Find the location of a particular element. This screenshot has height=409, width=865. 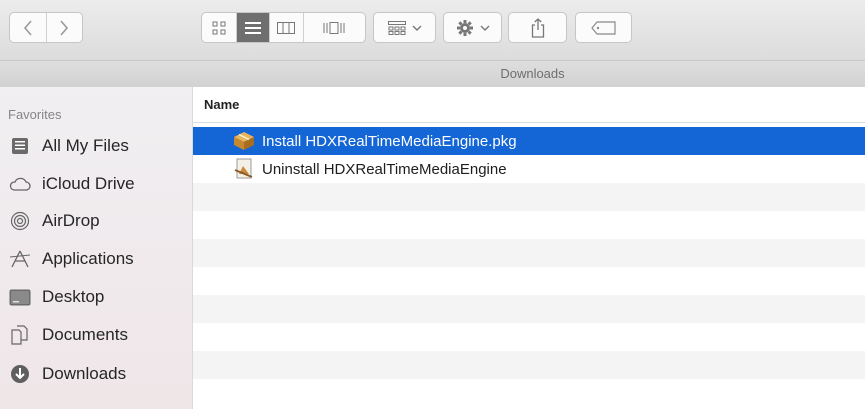

tag-icon is located at coordinates (603, 27).